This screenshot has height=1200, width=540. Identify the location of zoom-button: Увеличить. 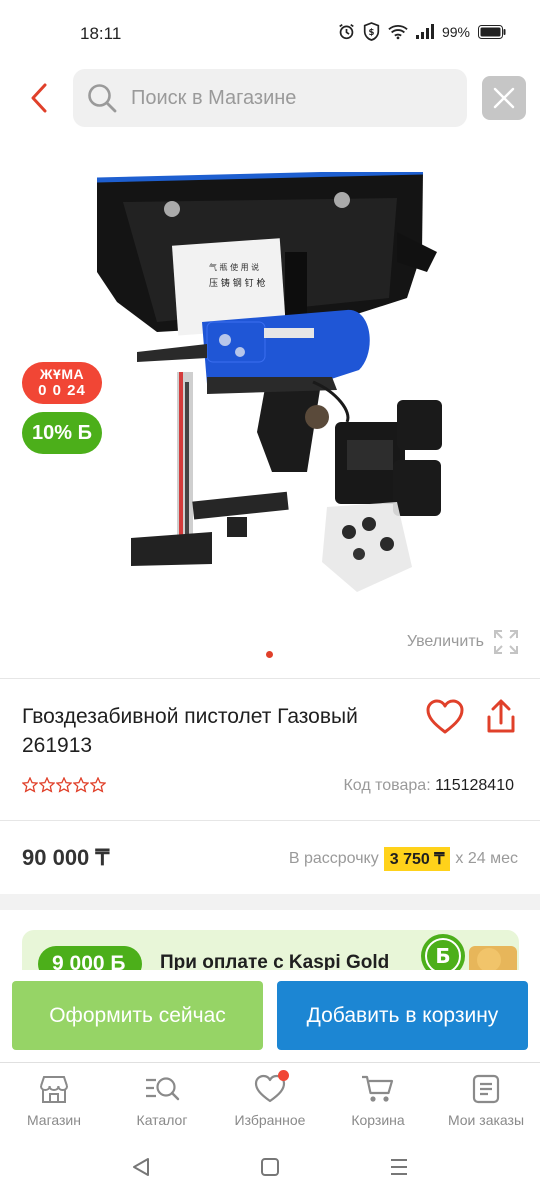
(463, 642).